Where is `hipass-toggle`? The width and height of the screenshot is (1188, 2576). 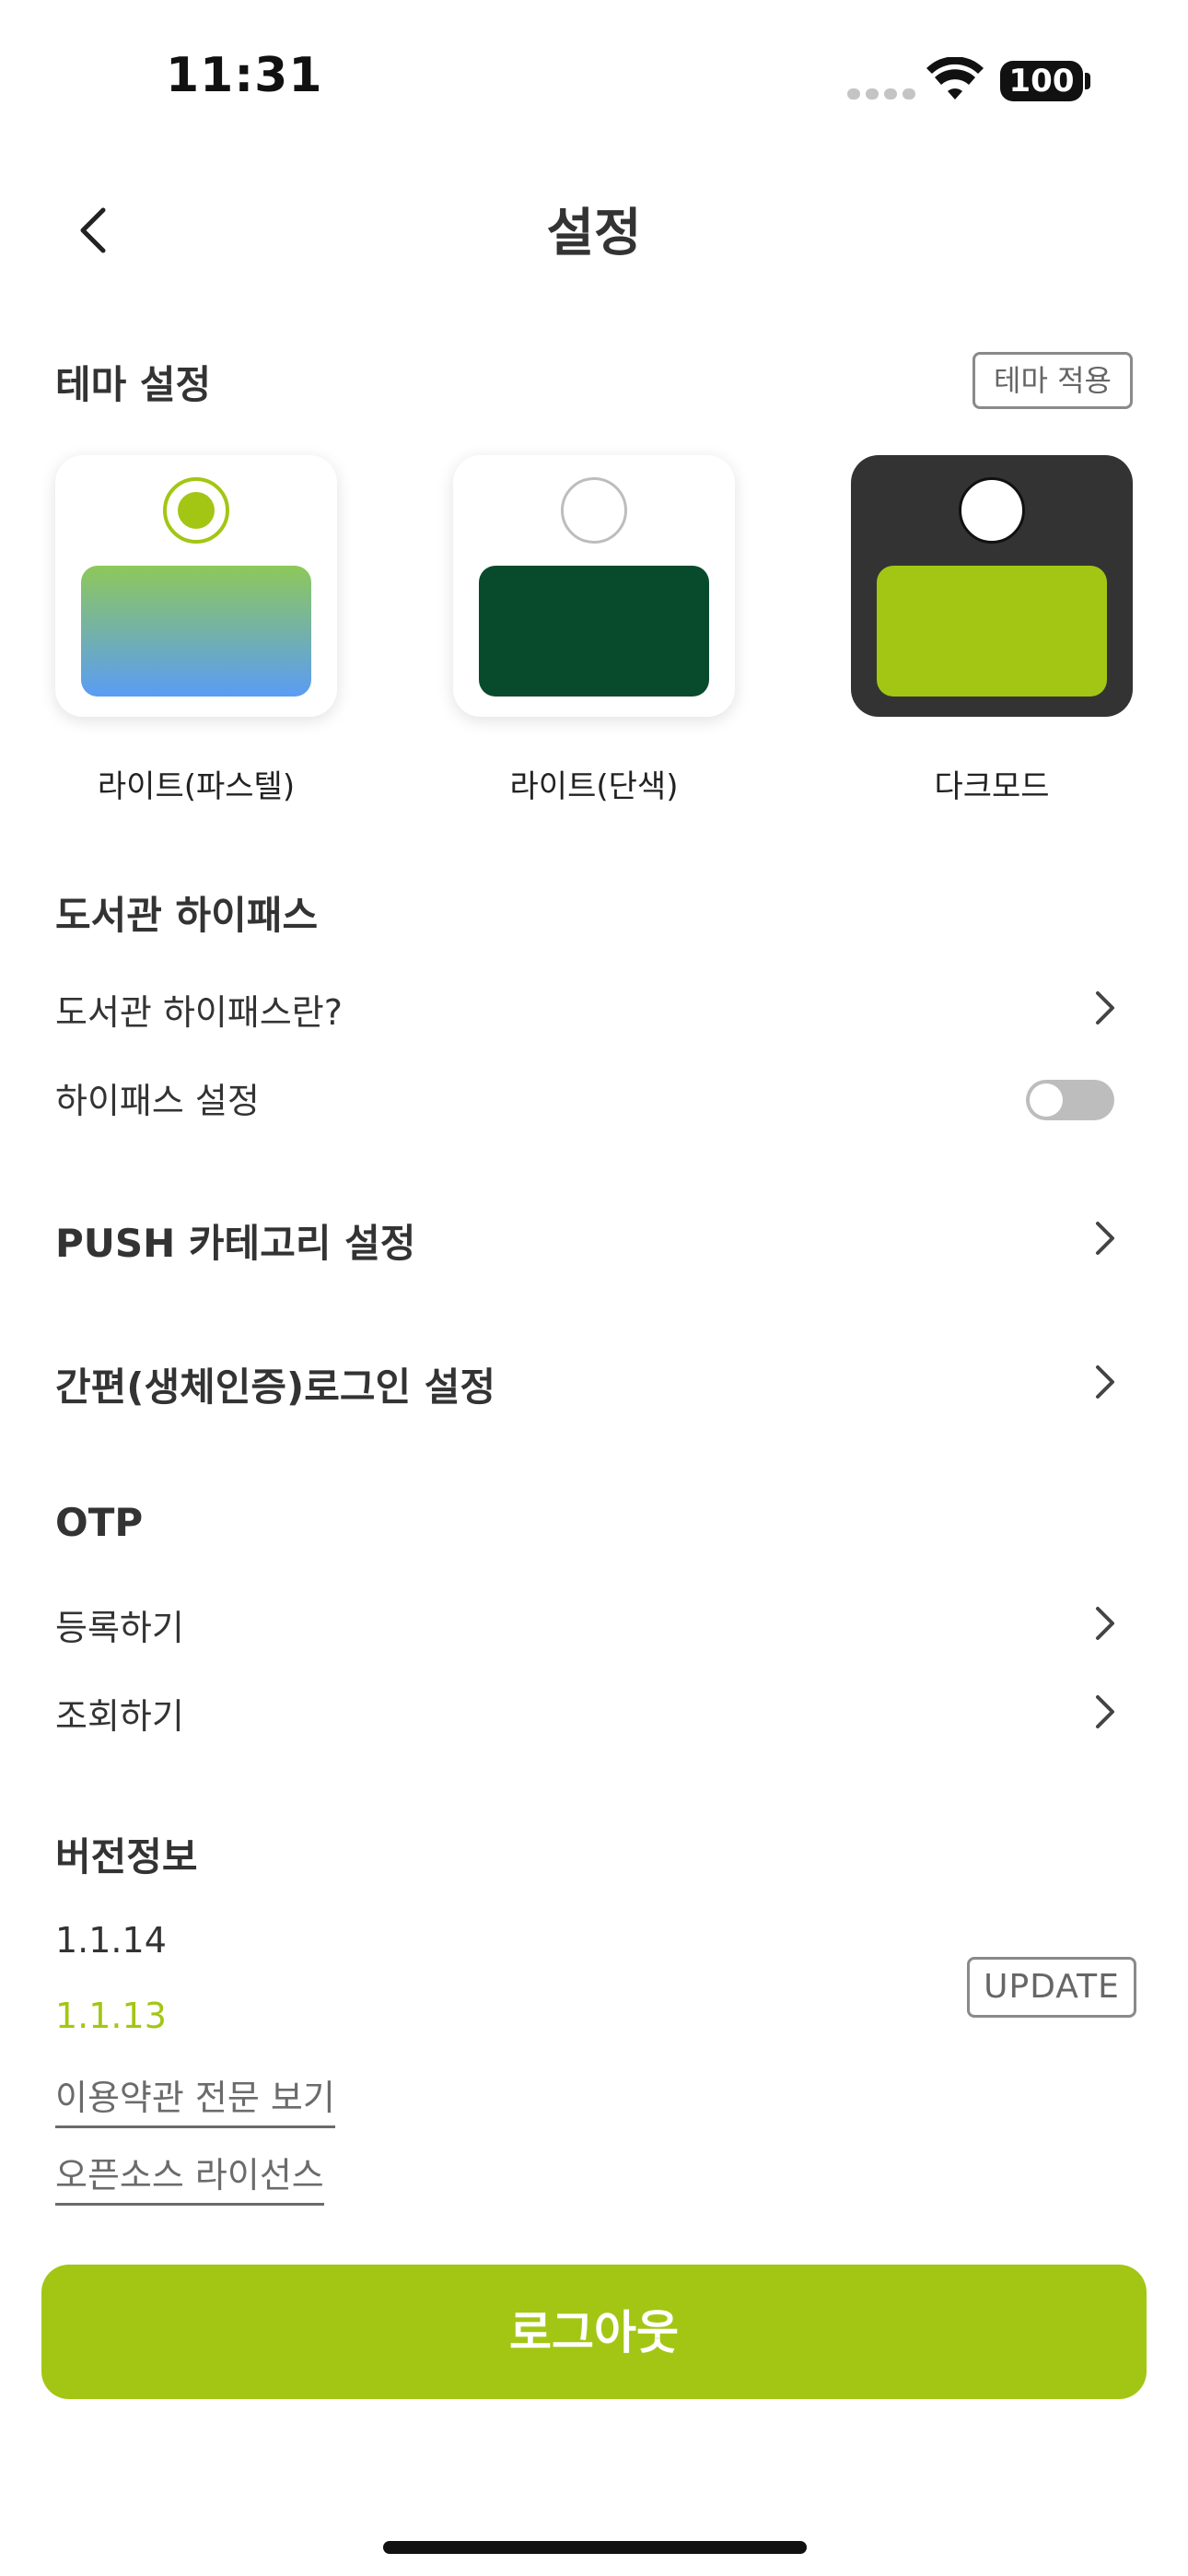 hipass-toggle is located at coordinates (1070, 1100).